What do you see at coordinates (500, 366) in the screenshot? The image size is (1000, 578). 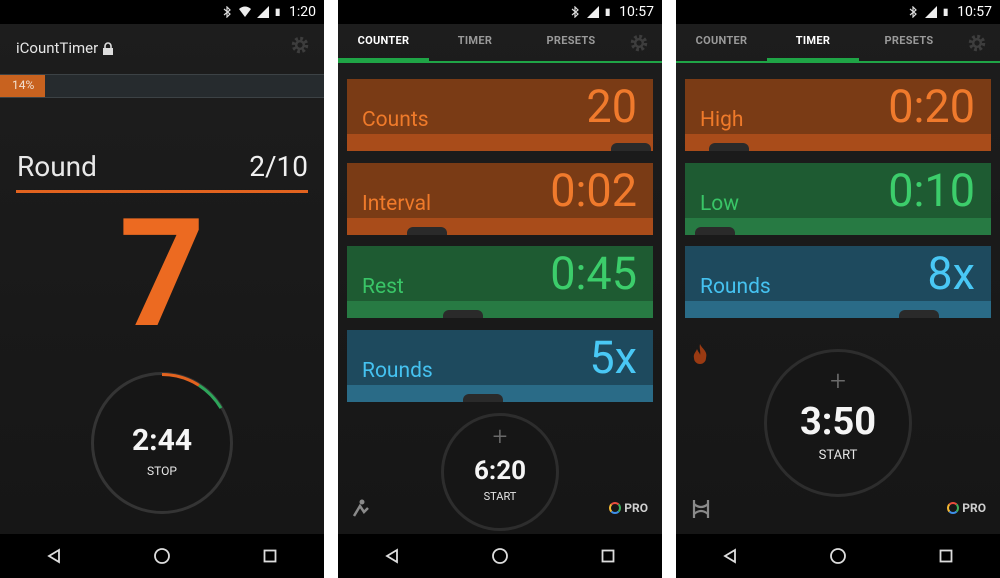 I see `rounds-card: Rounds 5x` at bounding box center [500, 366].